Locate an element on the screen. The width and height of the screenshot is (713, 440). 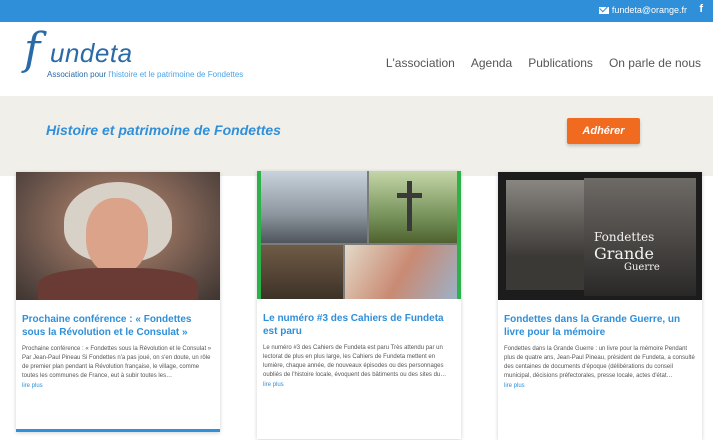
hero-title: Histoire et patrimoine de Fondettes is located at coordinates (163, 130).